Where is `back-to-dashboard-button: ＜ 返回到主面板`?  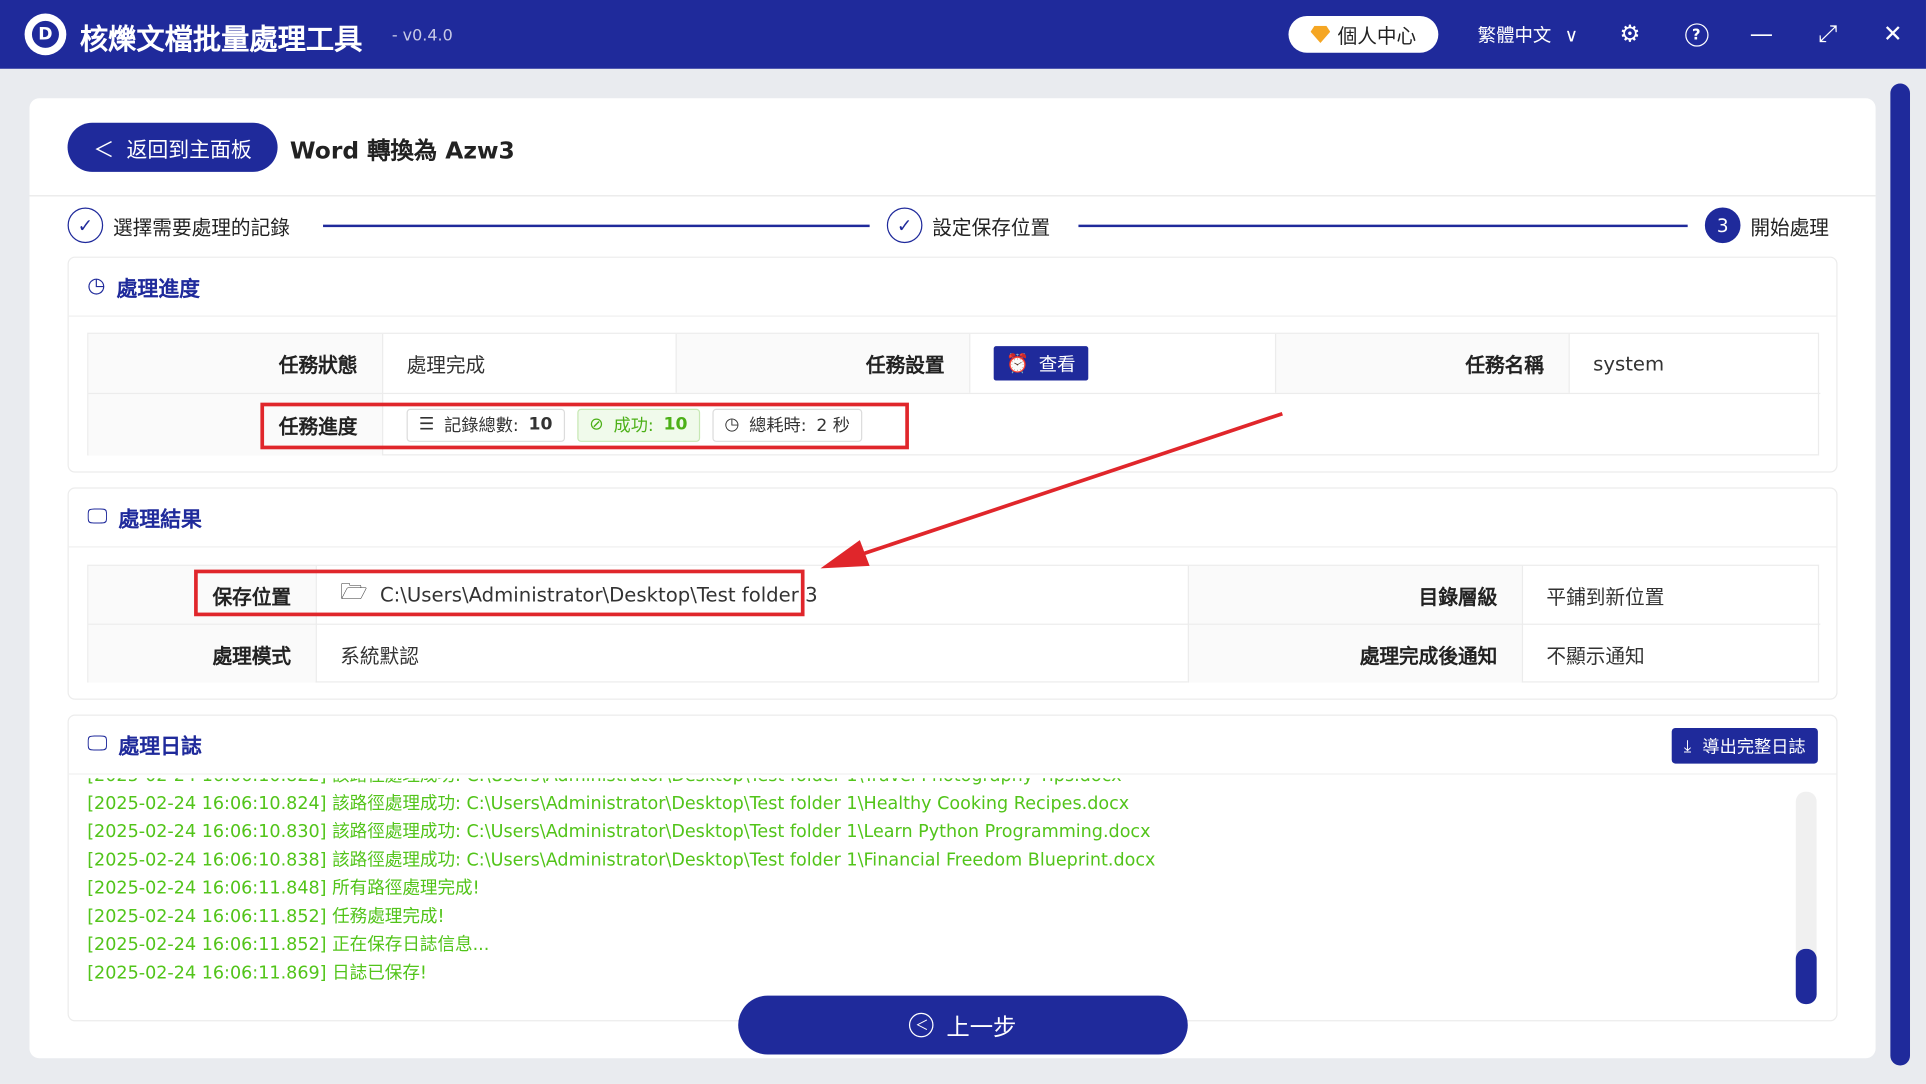 back-to-dashboard-button: ＜ 返回到主面板 is located at coordinates (172, 147).